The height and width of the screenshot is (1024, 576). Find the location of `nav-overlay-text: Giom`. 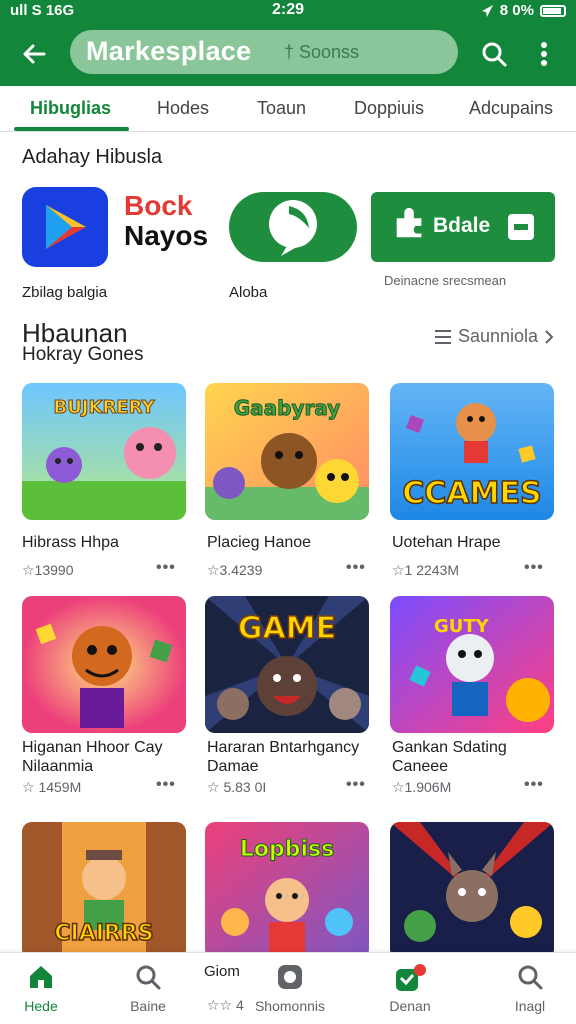

nav-overlay-text: Giom is located at coordinates (222, 971).